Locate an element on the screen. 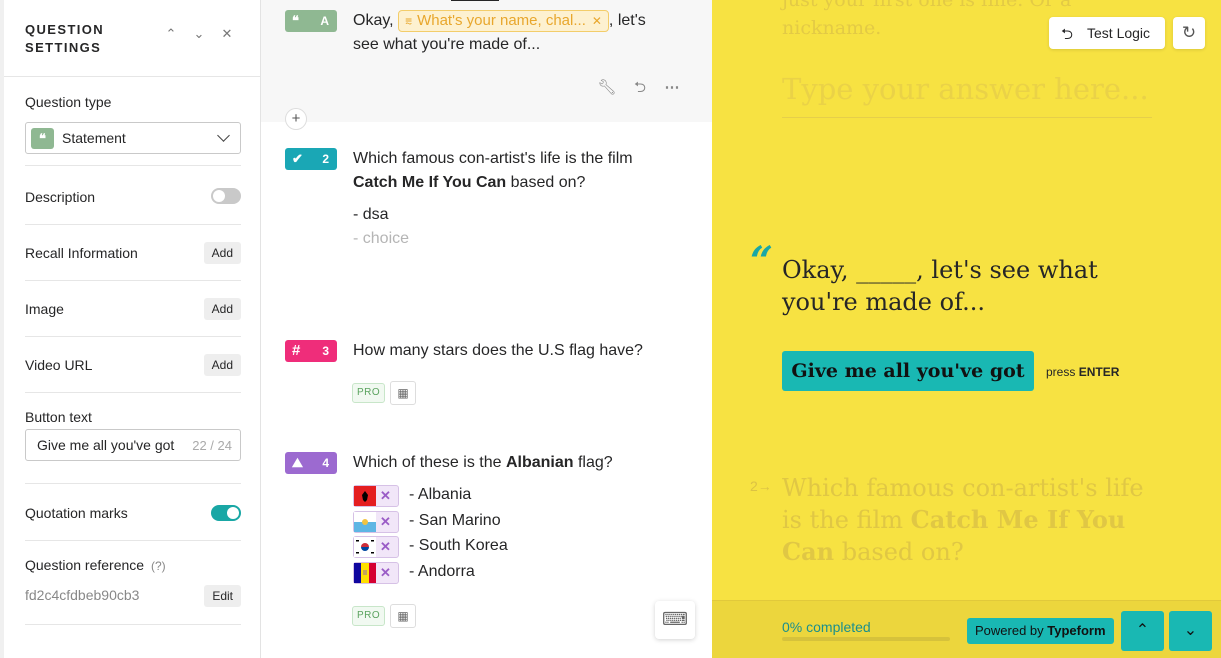  choice-label: - San Marino is located at coordinates (455, 520).